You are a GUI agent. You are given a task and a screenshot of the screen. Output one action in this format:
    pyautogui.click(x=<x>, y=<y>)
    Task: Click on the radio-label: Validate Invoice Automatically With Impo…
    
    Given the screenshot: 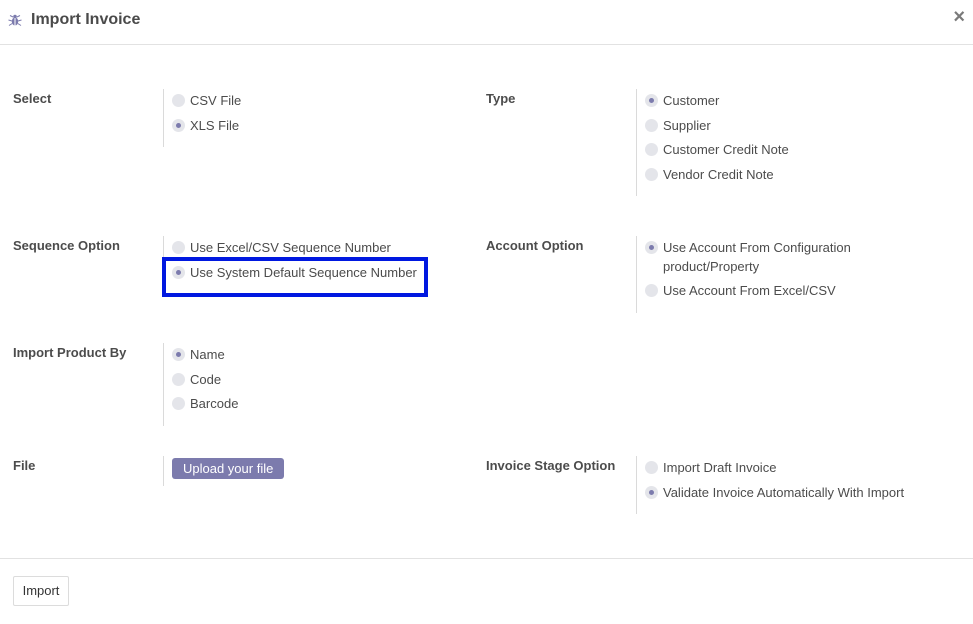 What is the action you would take?
    pyautogui.click(x=784, y=492)
    